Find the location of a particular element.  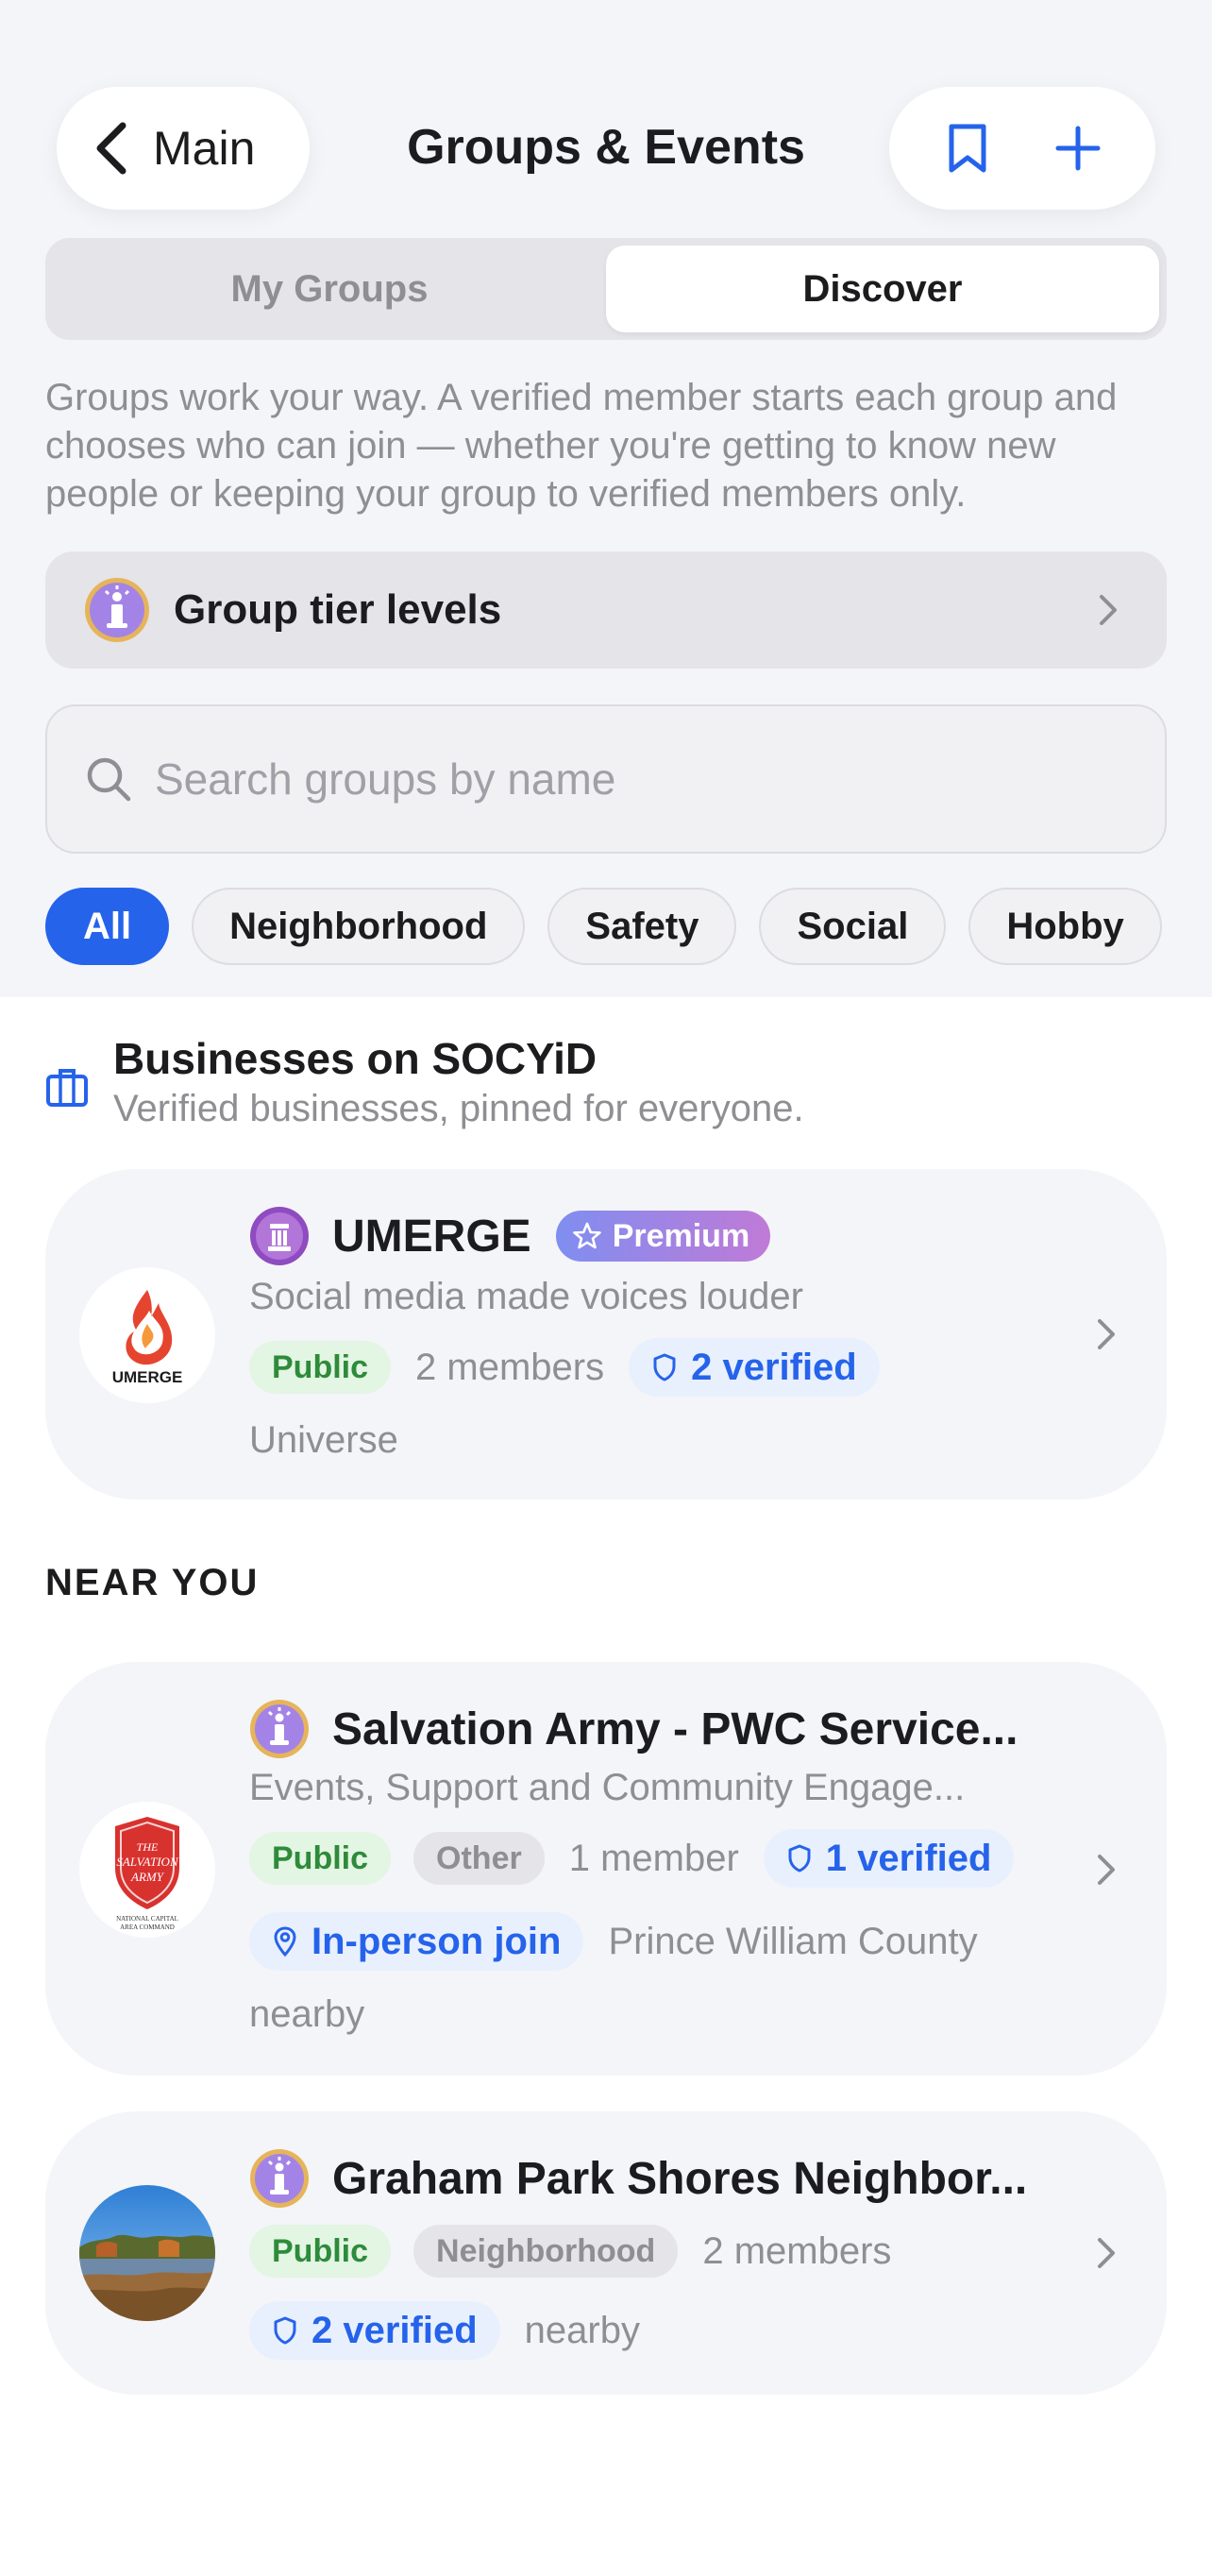

location-pin-icon is located at coordinates (285, 1941).